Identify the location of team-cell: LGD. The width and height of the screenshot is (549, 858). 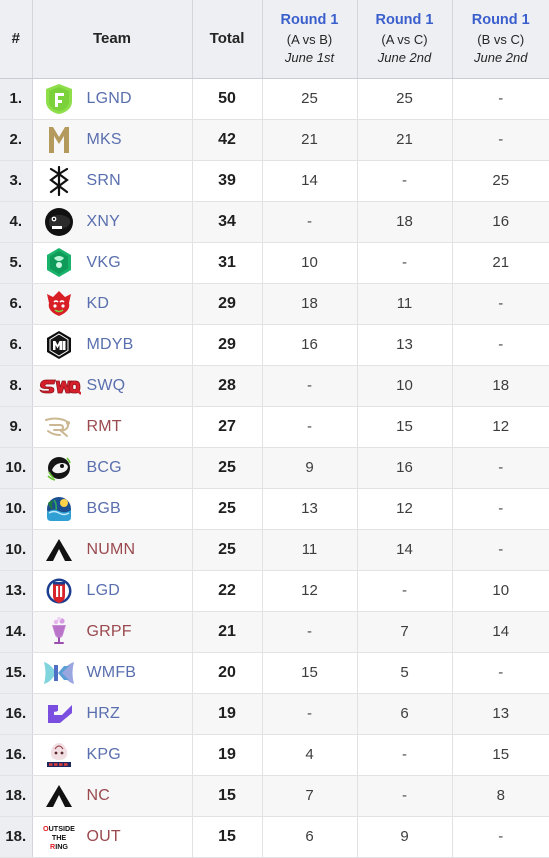
(112, 591).